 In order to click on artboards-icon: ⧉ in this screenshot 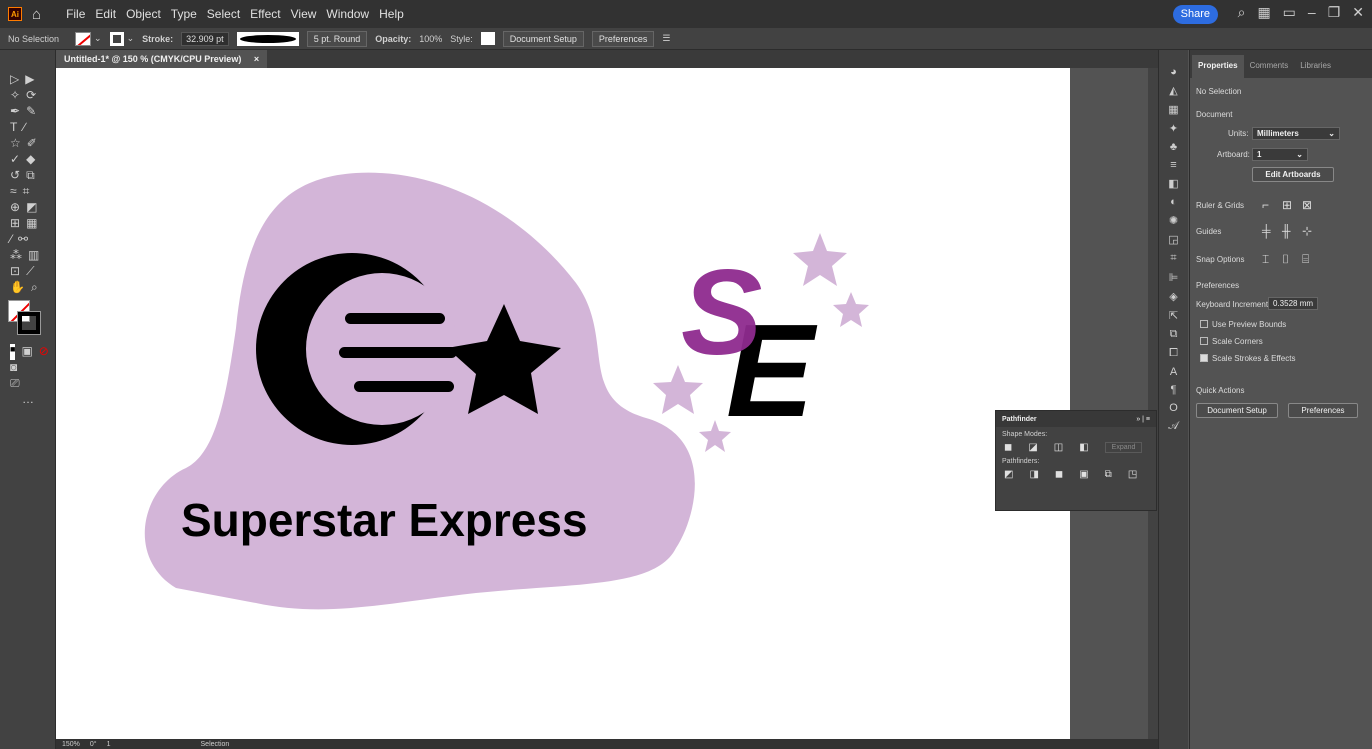, I will do `click(1174, 334)`.